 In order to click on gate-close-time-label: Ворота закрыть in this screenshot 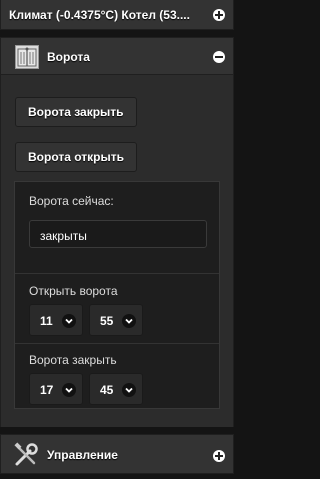, I will do `click(73, 360)`.